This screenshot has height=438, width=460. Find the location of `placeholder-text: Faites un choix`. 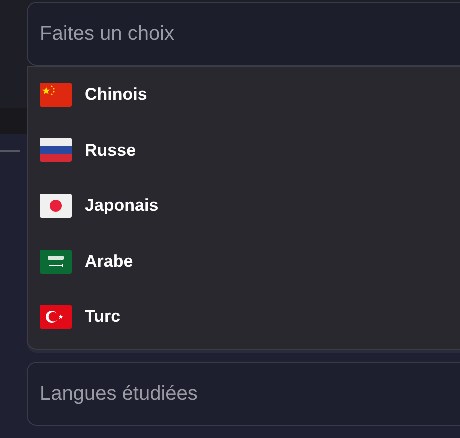

placeholder-text: Faites un choix is located at coordinates (107, 34).